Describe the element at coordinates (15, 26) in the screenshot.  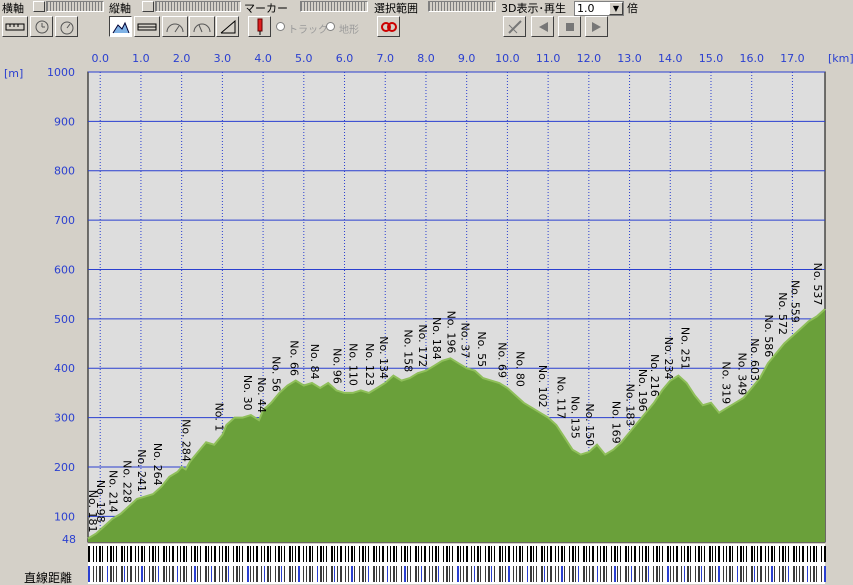
I see `ruler-icon` at that location.